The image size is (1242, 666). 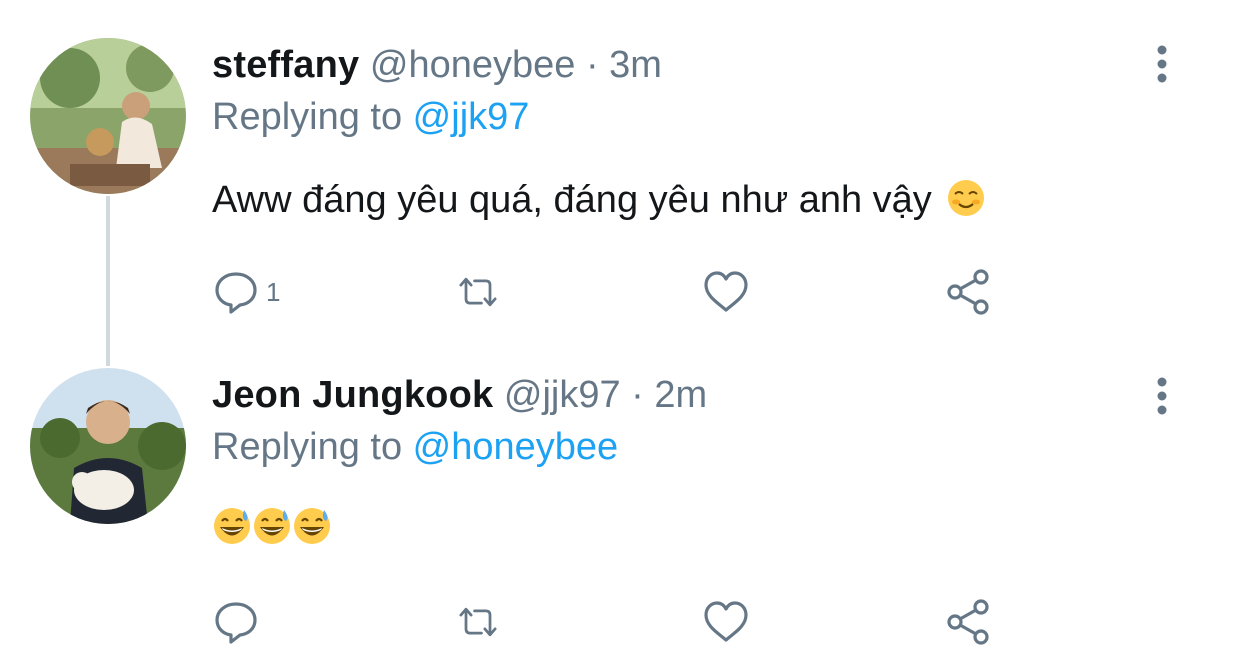 I want to click on timestamp: 3m, so click(x=635, y=65).